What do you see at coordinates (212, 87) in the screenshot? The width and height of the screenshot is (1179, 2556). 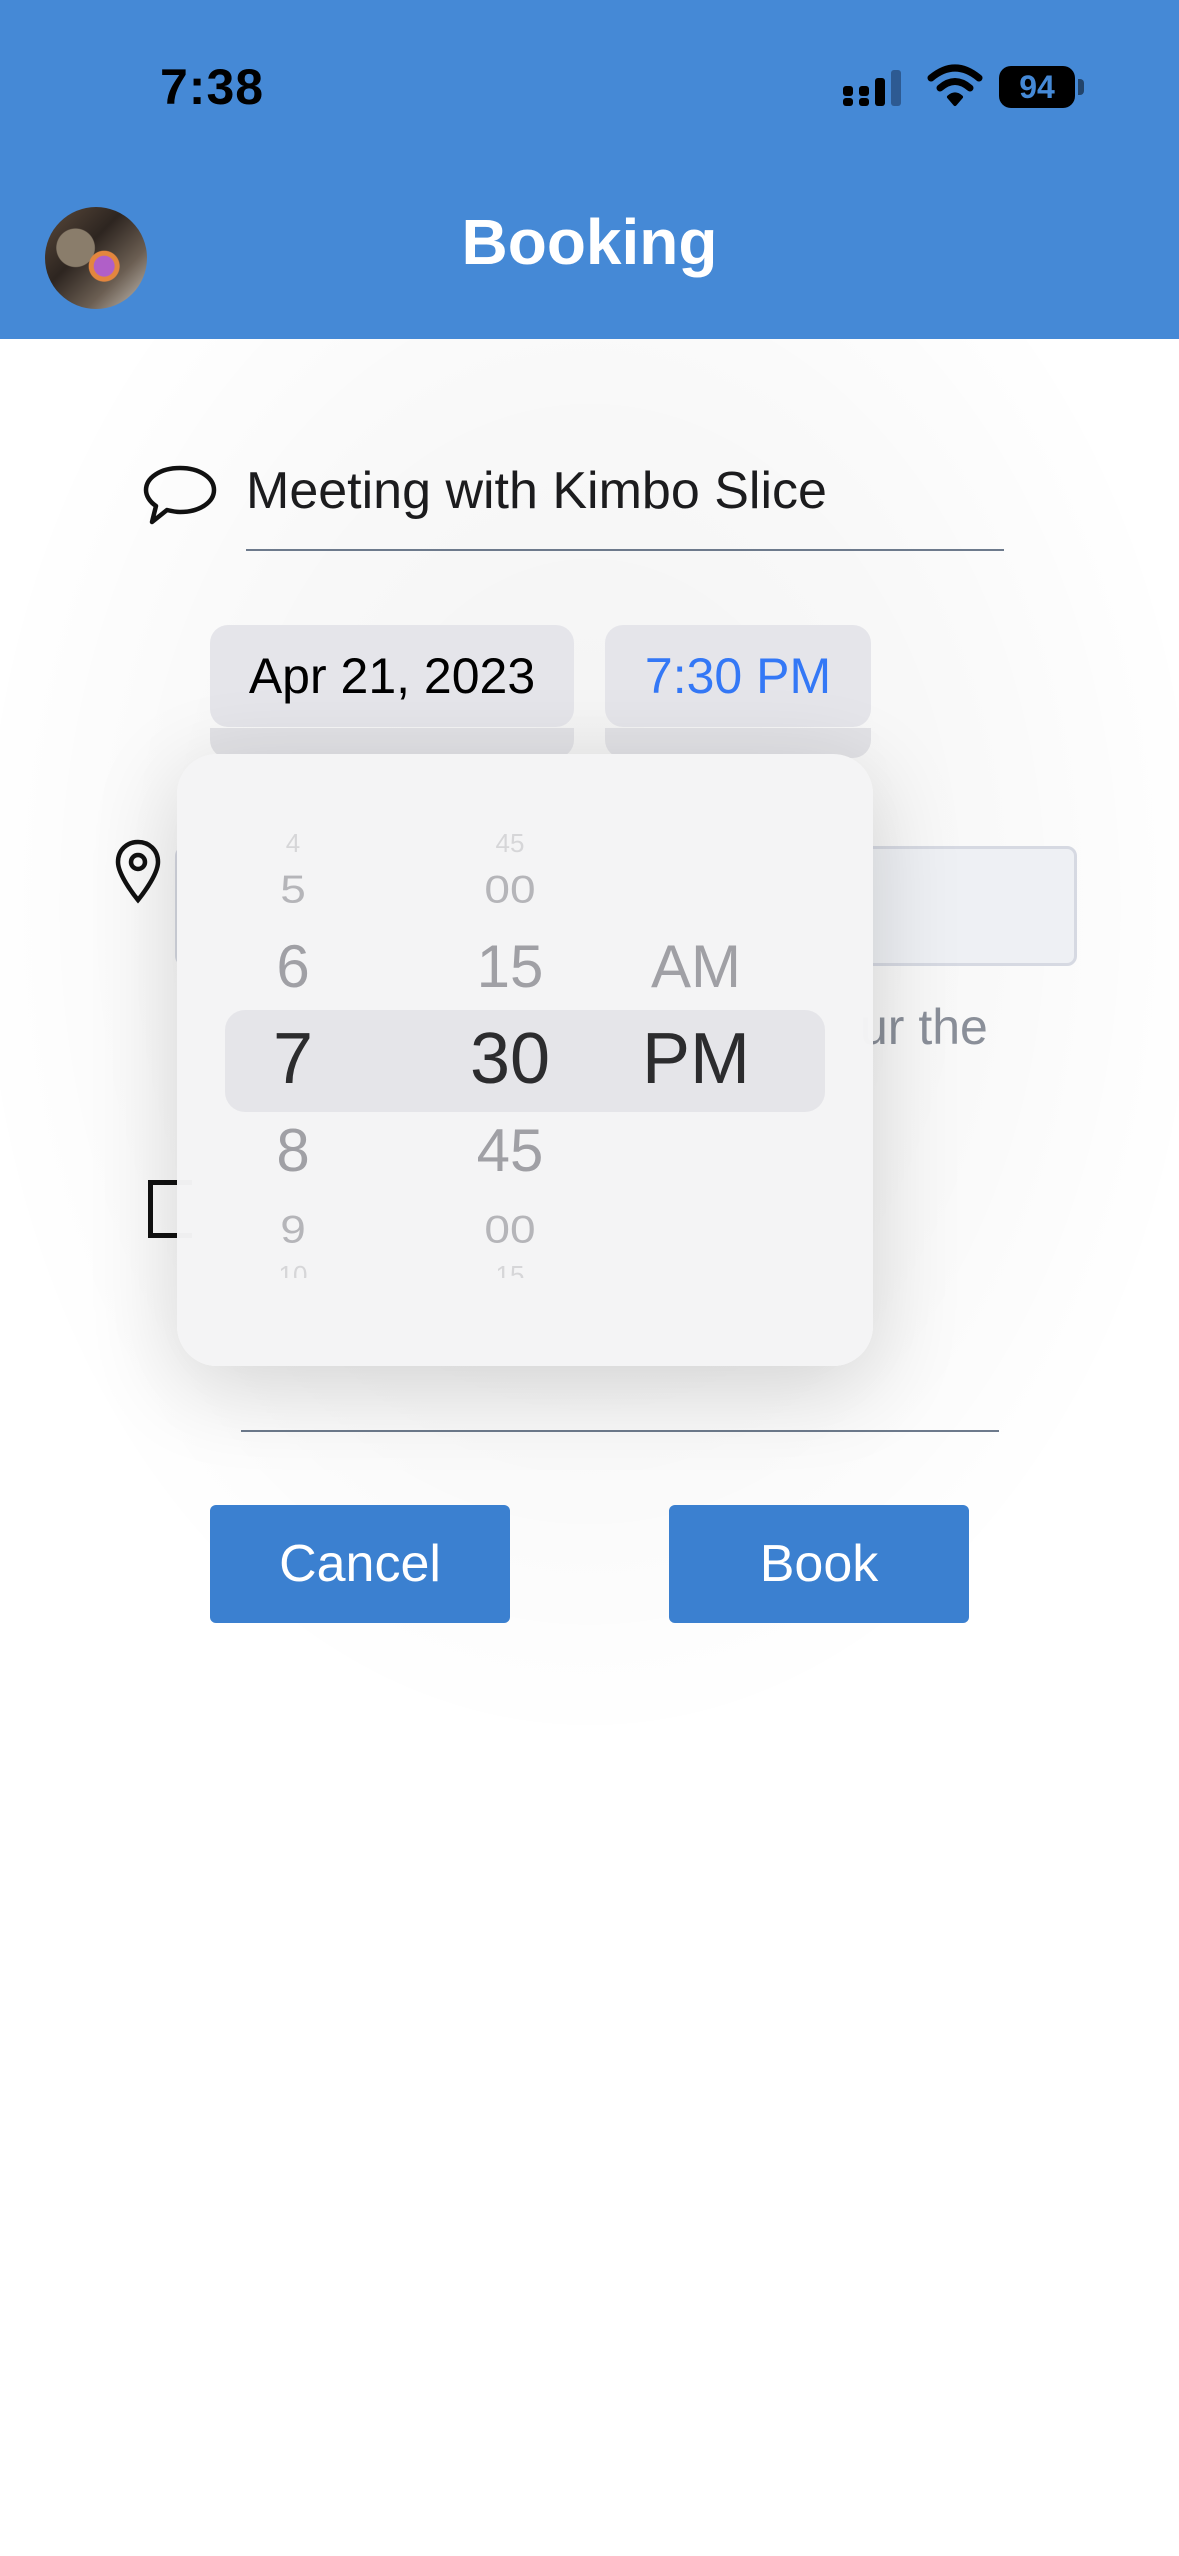 I see `status-time: 7:38` at bounding box center [212, 87].